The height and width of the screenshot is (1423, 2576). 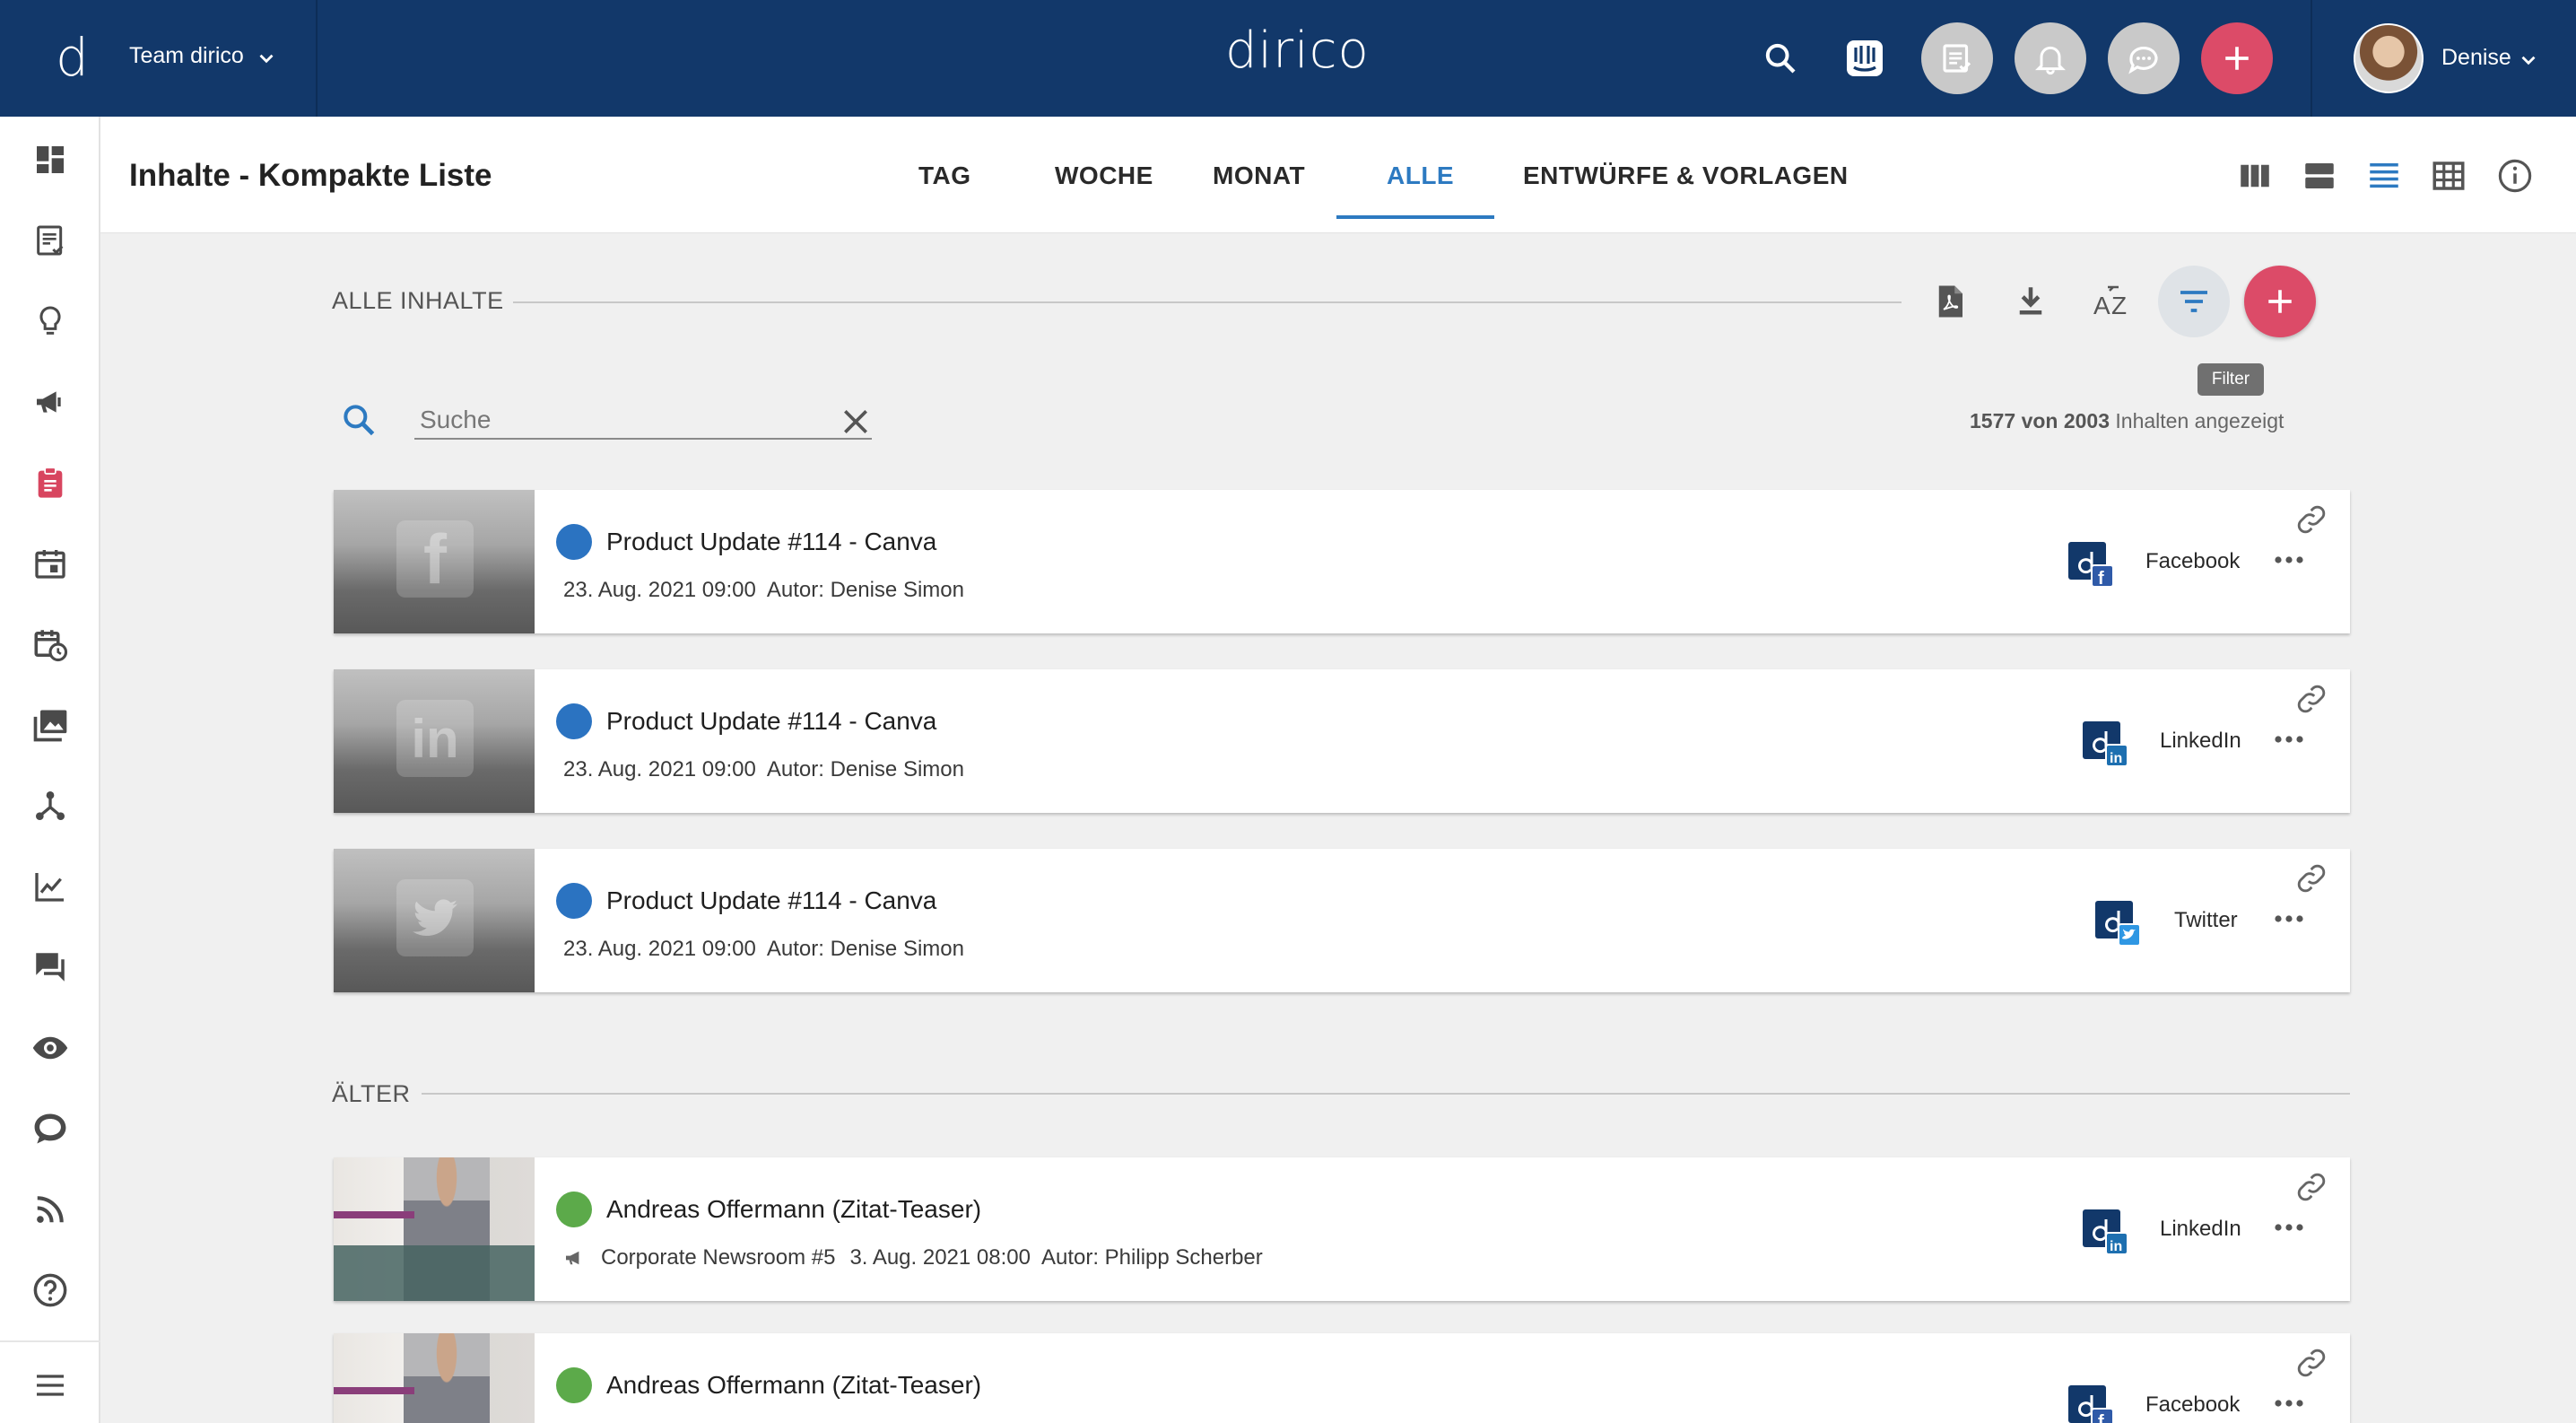 I want to click on team-name: Team dirico, so click(x=186, y=55).